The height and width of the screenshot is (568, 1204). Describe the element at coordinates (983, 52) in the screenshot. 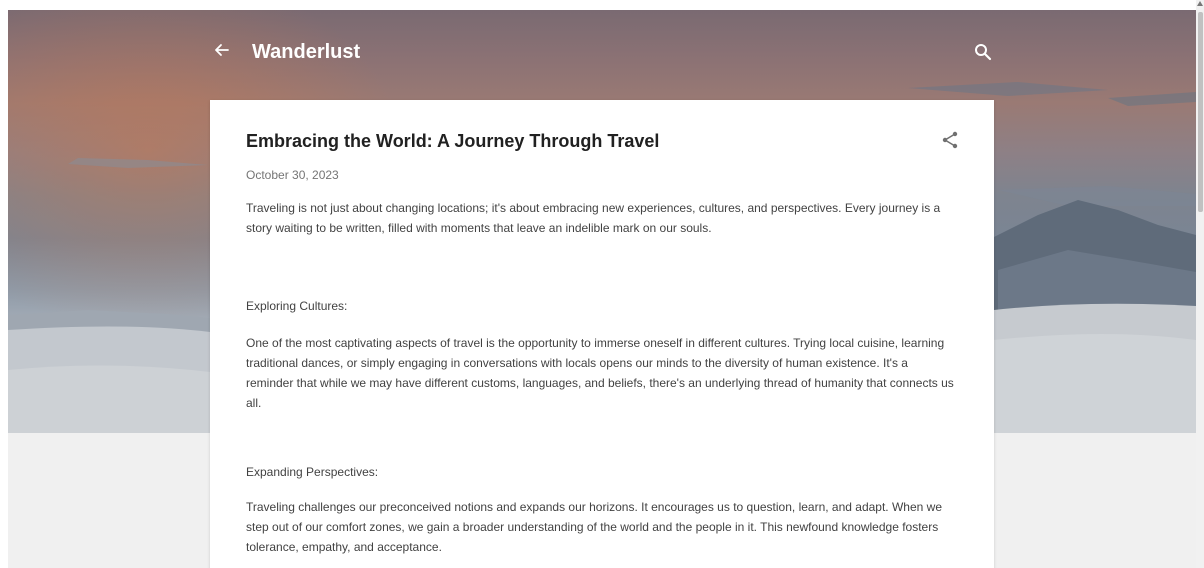

I see `search-icon` at that location.